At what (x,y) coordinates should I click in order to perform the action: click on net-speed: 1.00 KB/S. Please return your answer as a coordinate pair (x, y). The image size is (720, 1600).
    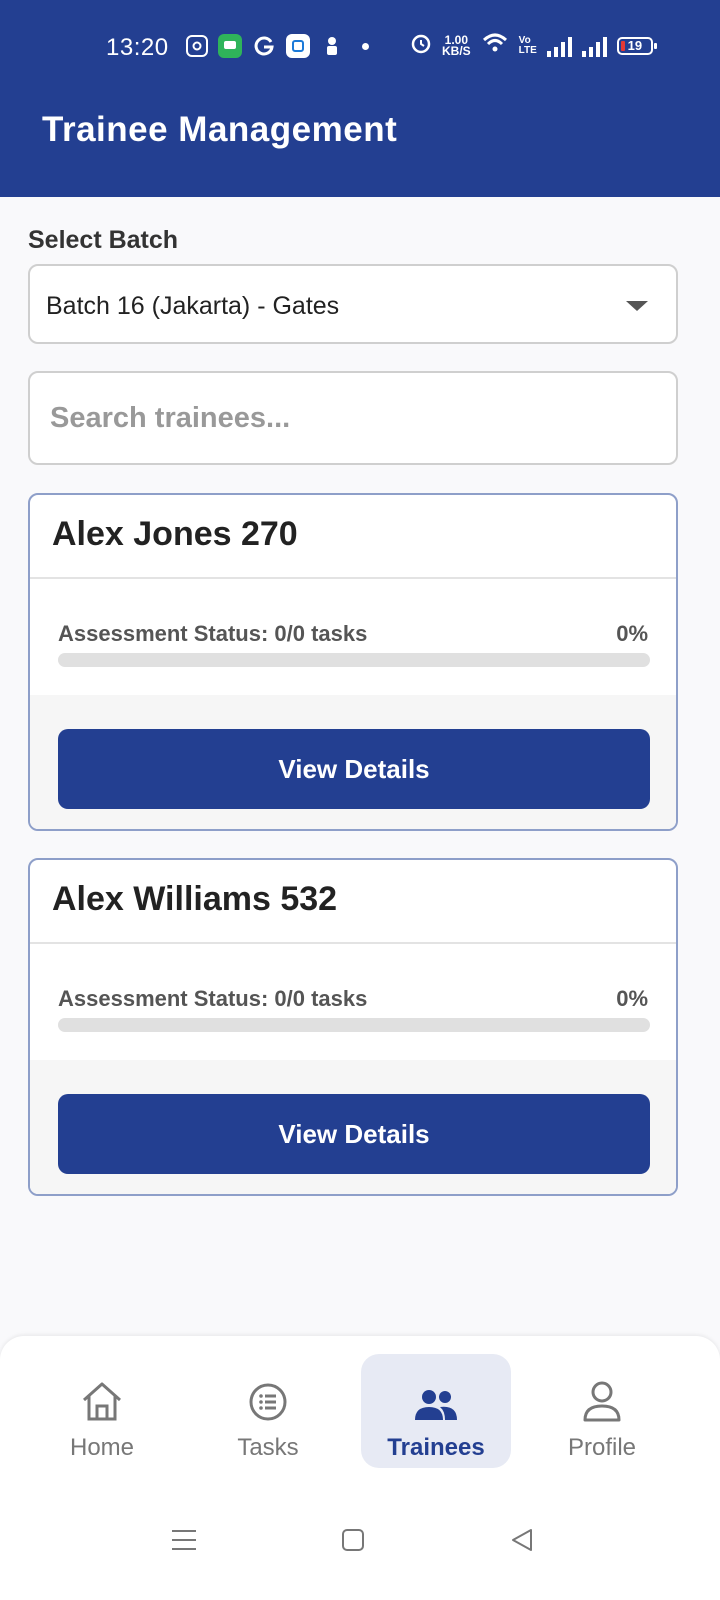
    Looking at the image, I should click on (456, 46).